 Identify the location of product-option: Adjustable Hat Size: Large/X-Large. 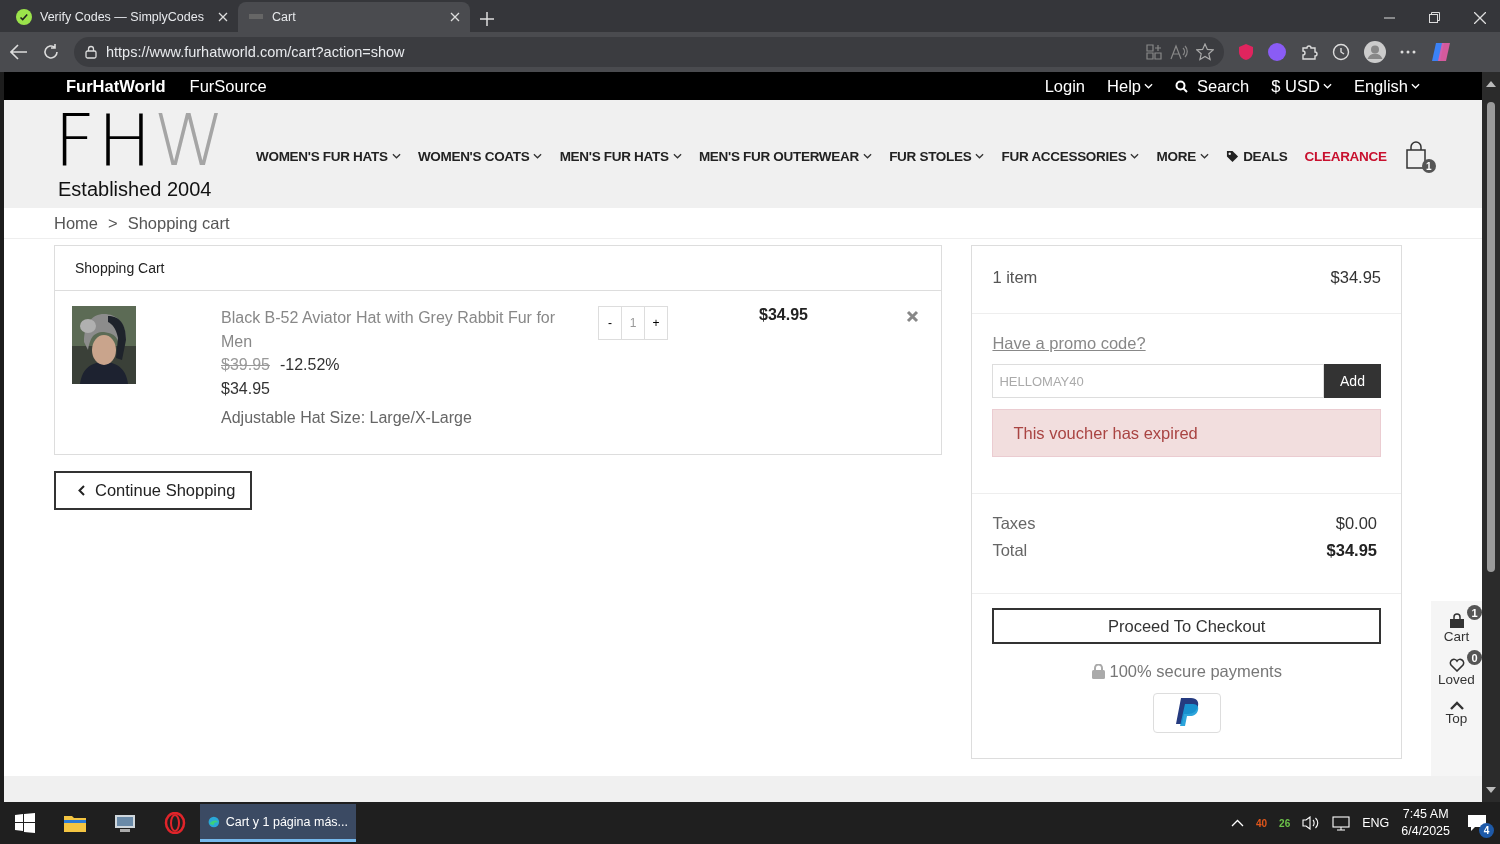
(393, 418).